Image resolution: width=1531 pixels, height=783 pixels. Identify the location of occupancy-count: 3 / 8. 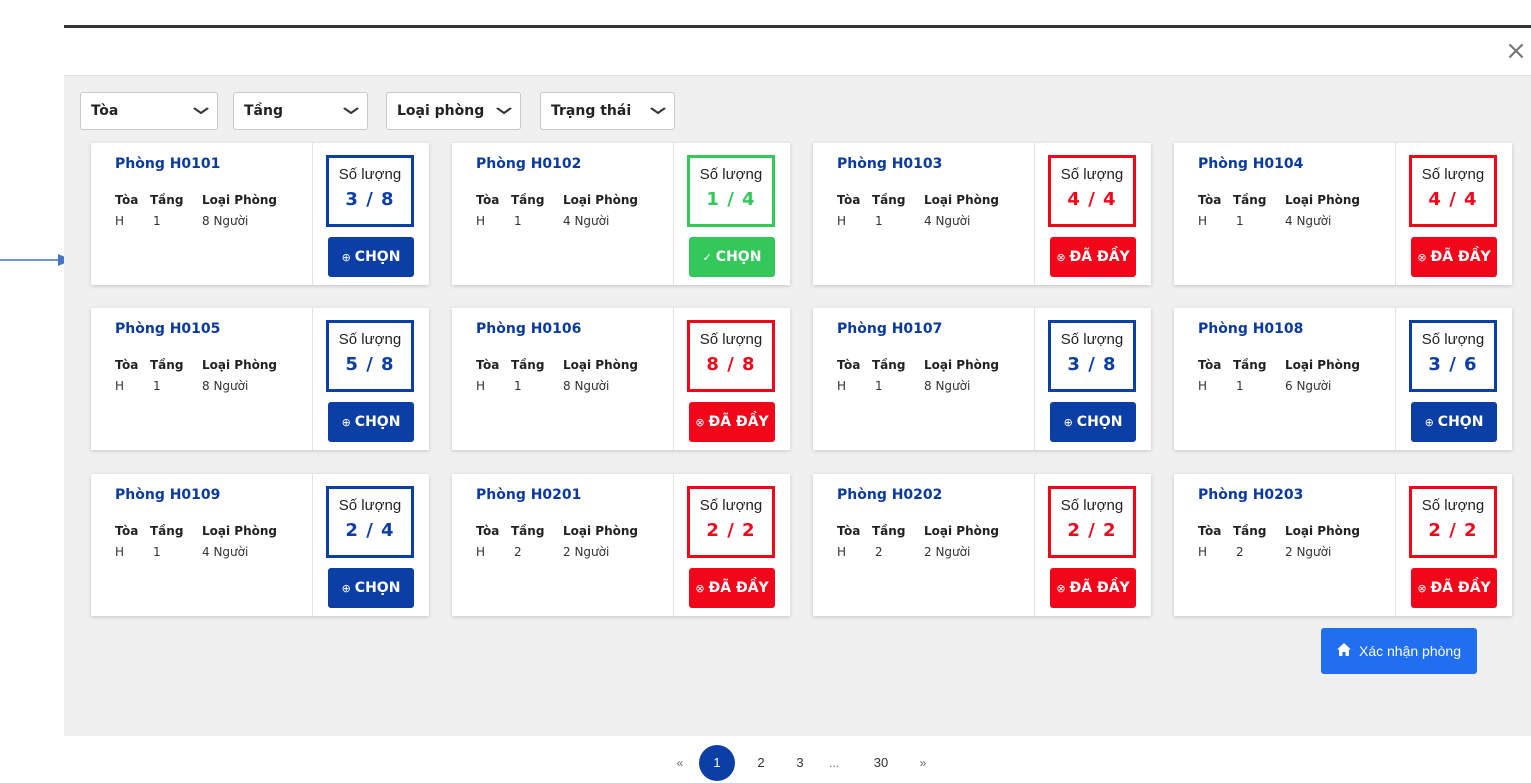
(1092, 364).